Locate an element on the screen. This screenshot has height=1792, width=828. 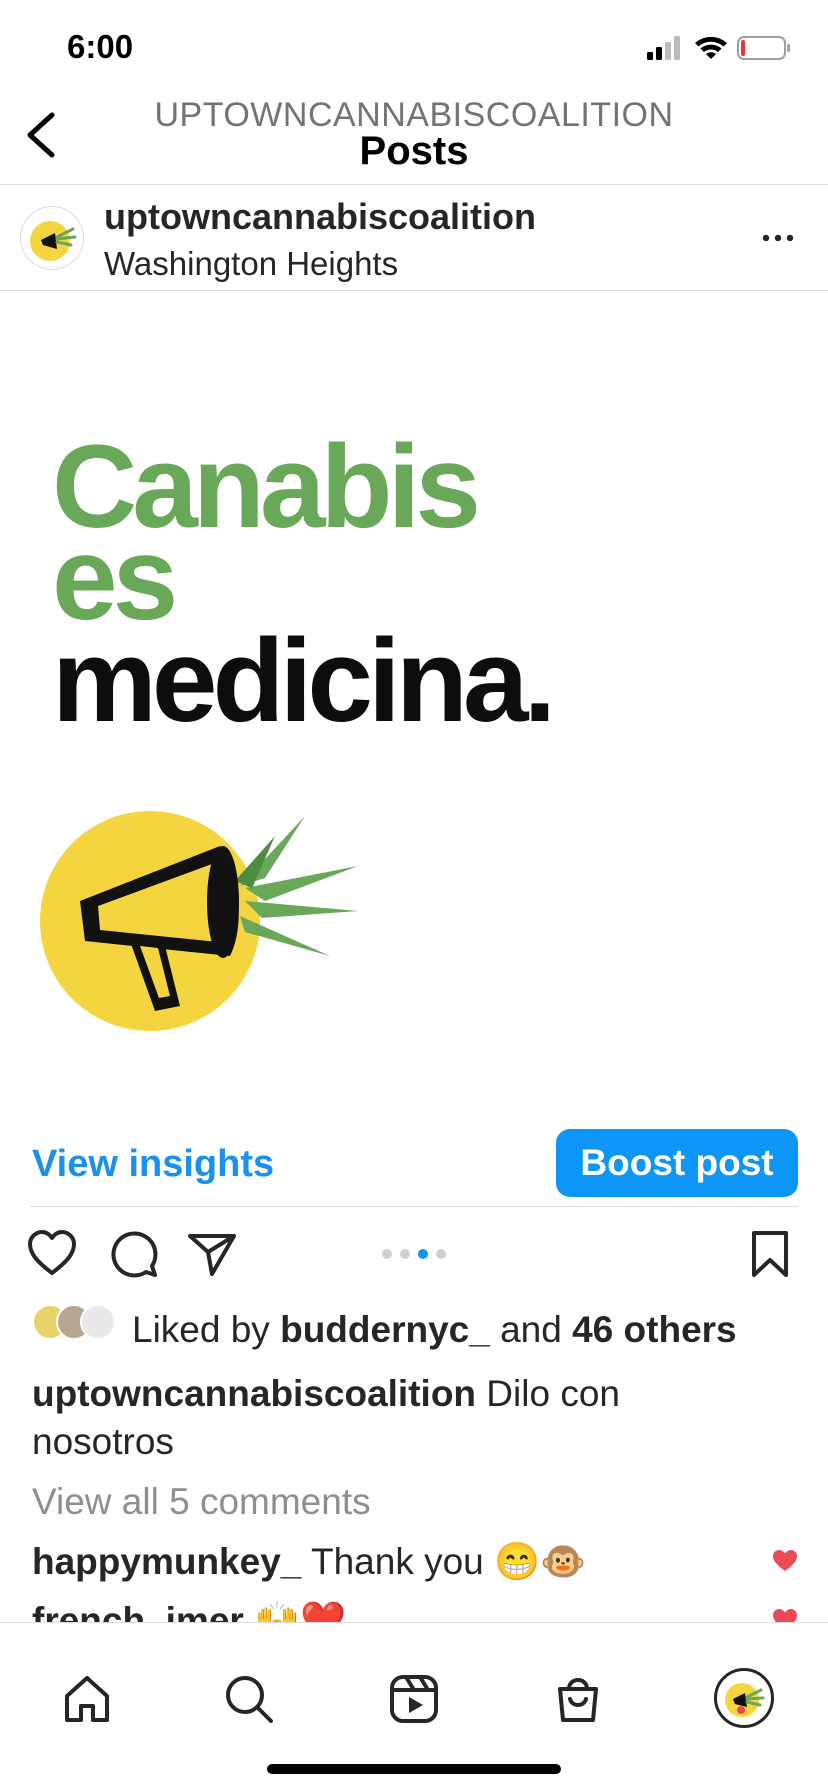
image-text-line3: medicina. is located at coordinates (304, 681).